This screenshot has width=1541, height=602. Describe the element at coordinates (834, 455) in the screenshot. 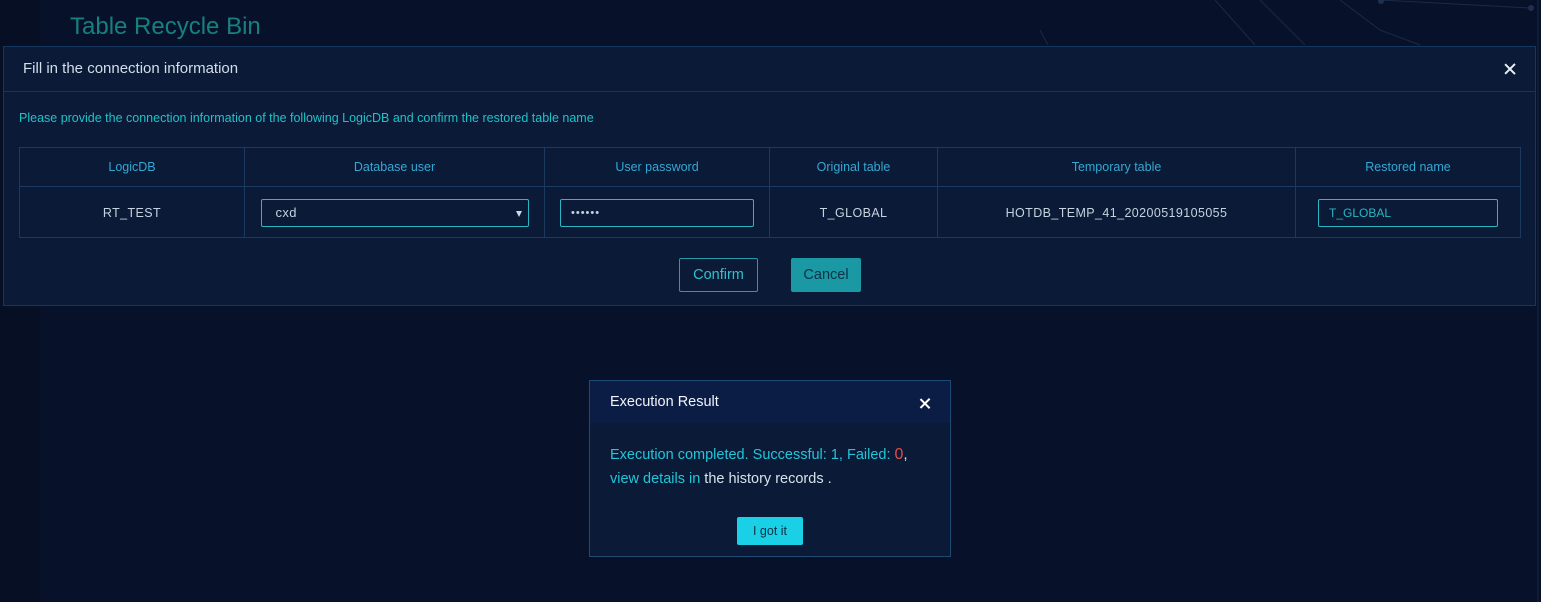

I see `successful-count: 1` at that location.